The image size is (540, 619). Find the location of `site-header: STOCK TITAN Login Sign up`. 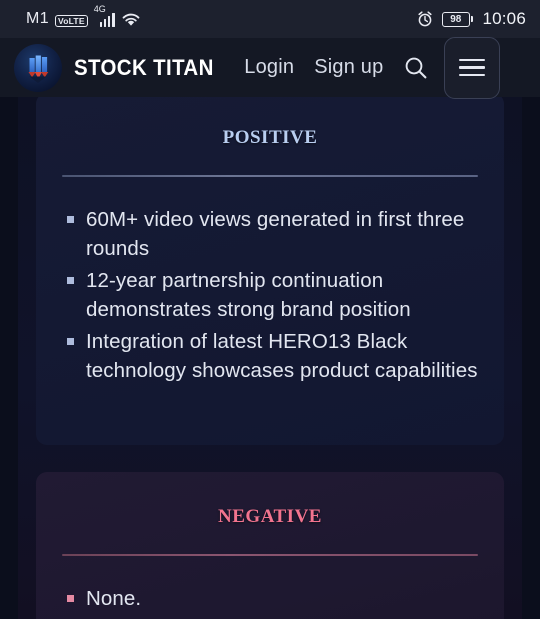

site-header: STOCK TITAN Login Sign up is located at coordinates (270, 67).